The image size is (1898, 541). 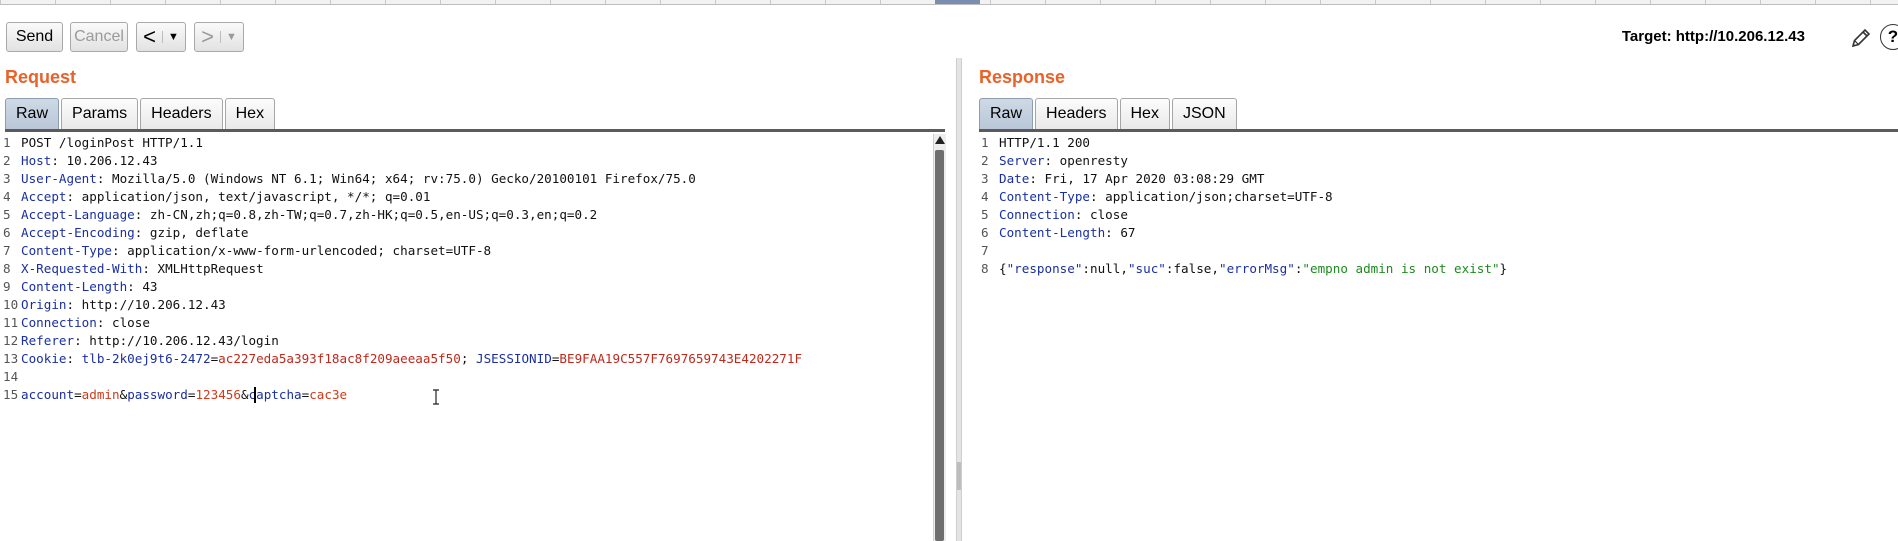 I want to click on request-scrollbar, so click(x=939, y=337).